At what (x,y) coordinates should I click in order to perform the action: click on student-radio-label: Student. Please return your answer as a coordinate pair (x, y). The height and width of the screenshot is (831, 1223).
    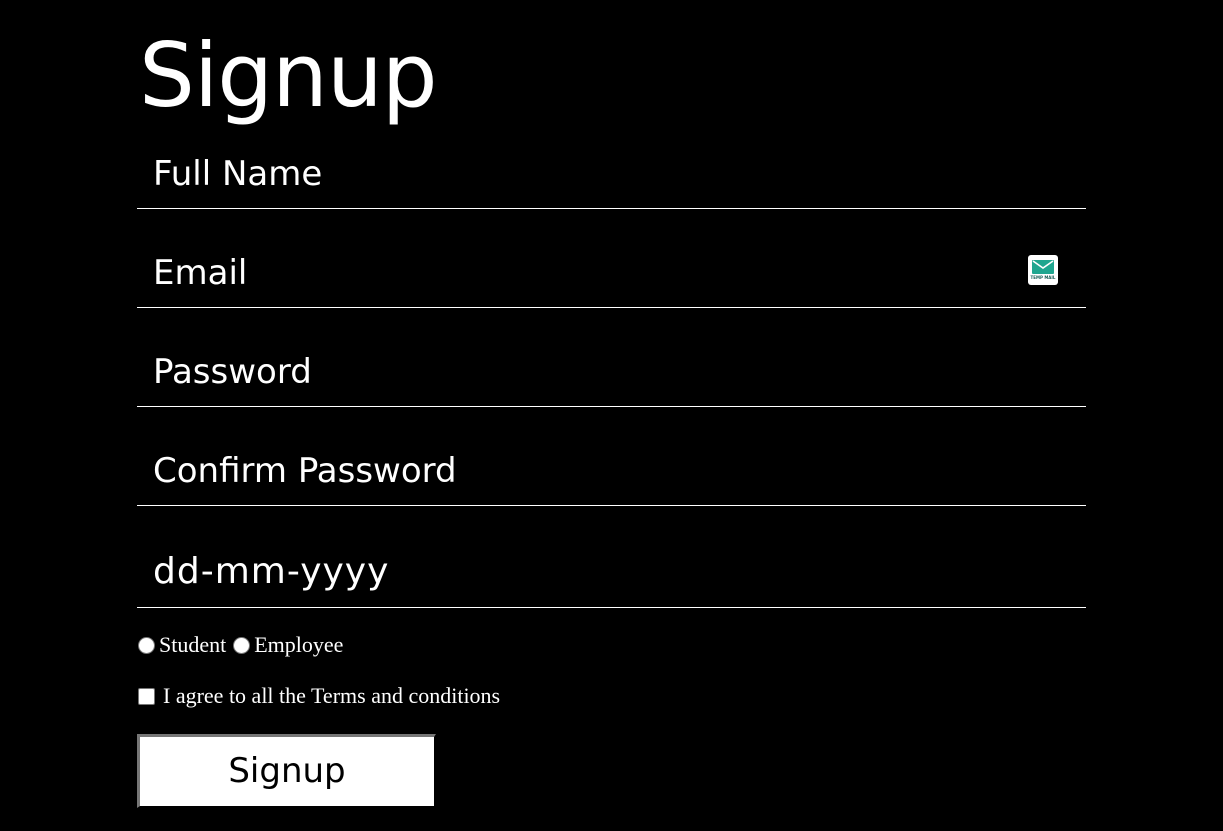
    Looking at the image, I should click on (192, 645).